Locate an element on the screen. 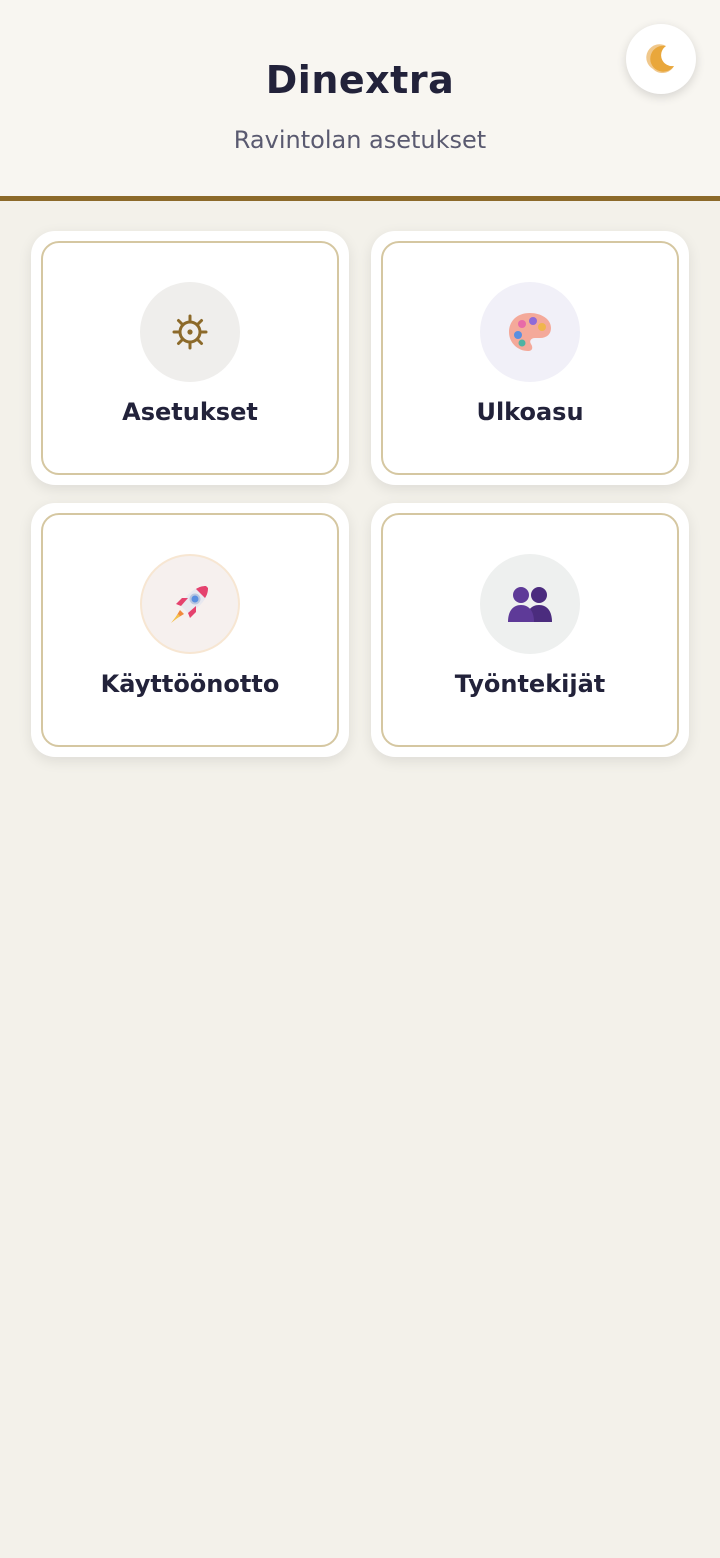 Image resolution: width=720 pixels, height=1558 pixels. card-label: Asetukset is located at coordinates (190, 412).